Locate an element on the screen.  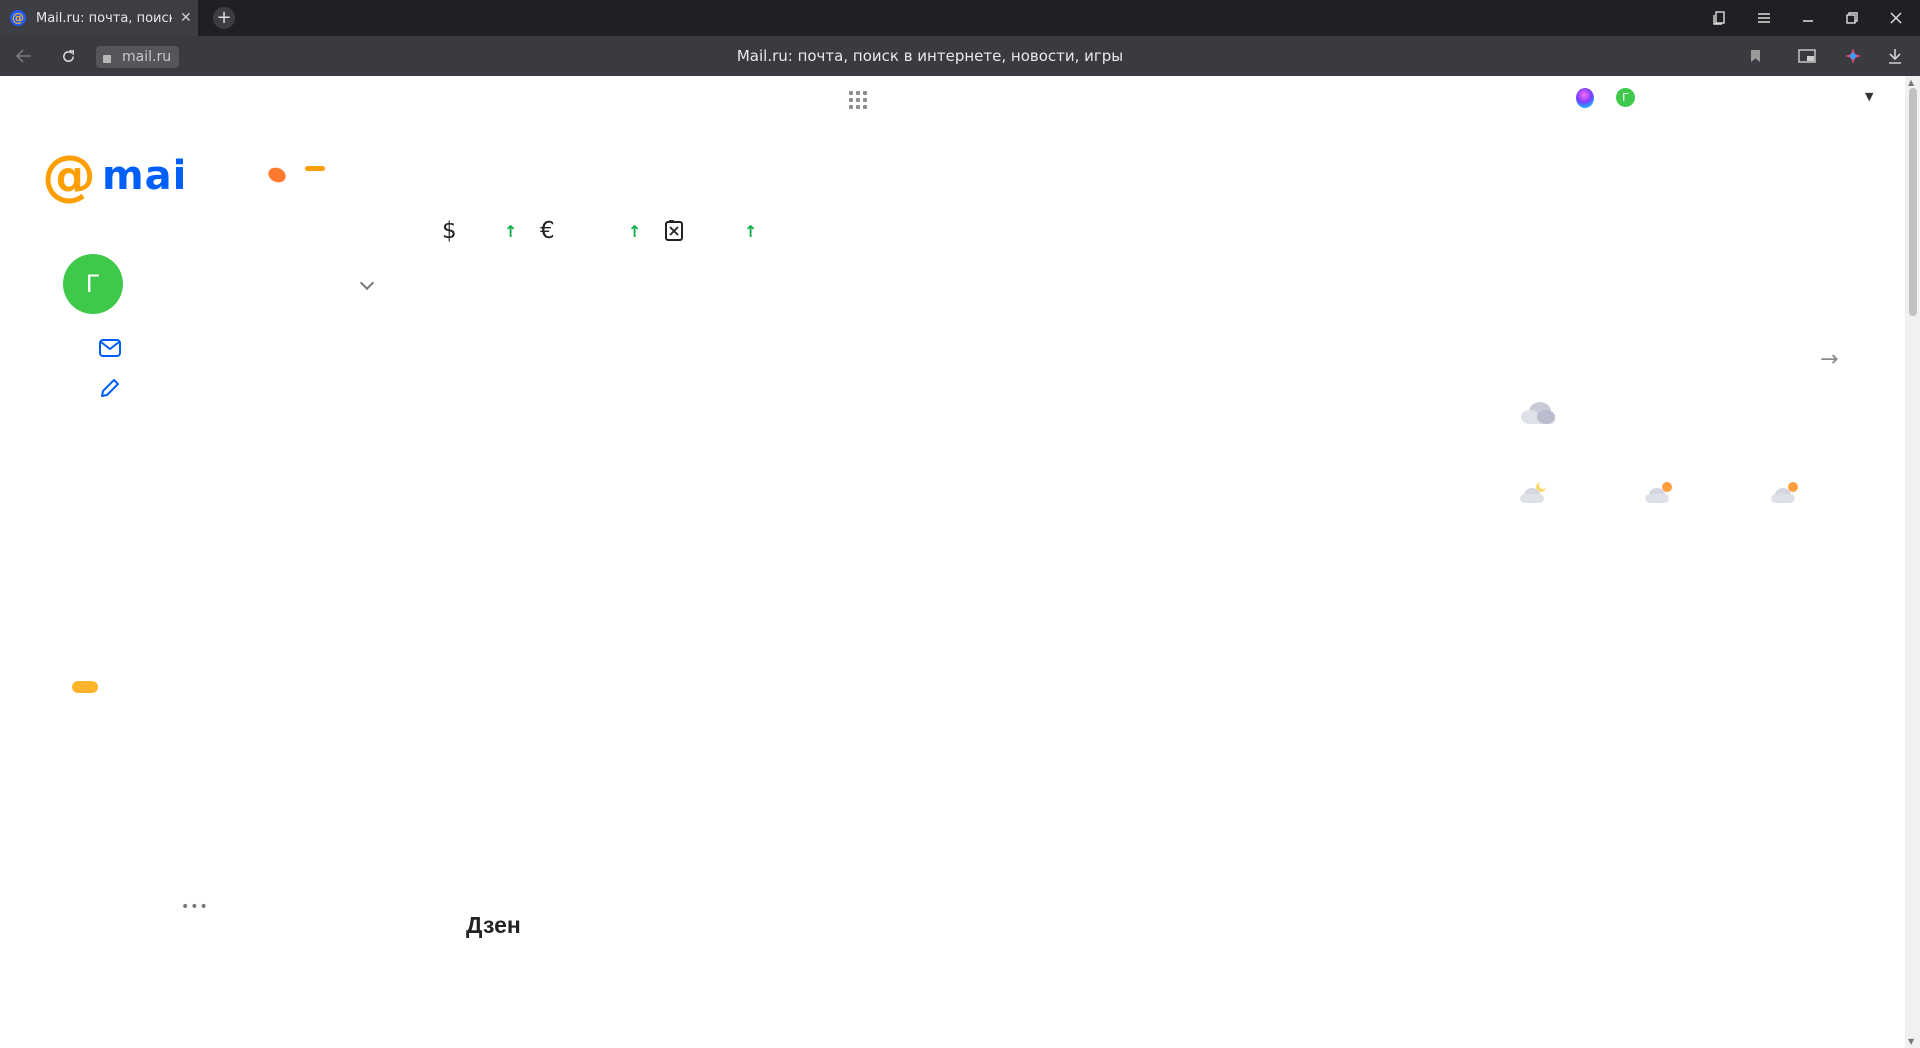
oil-up-arrow-icon: ↑ is located at coordinates (751, 231).